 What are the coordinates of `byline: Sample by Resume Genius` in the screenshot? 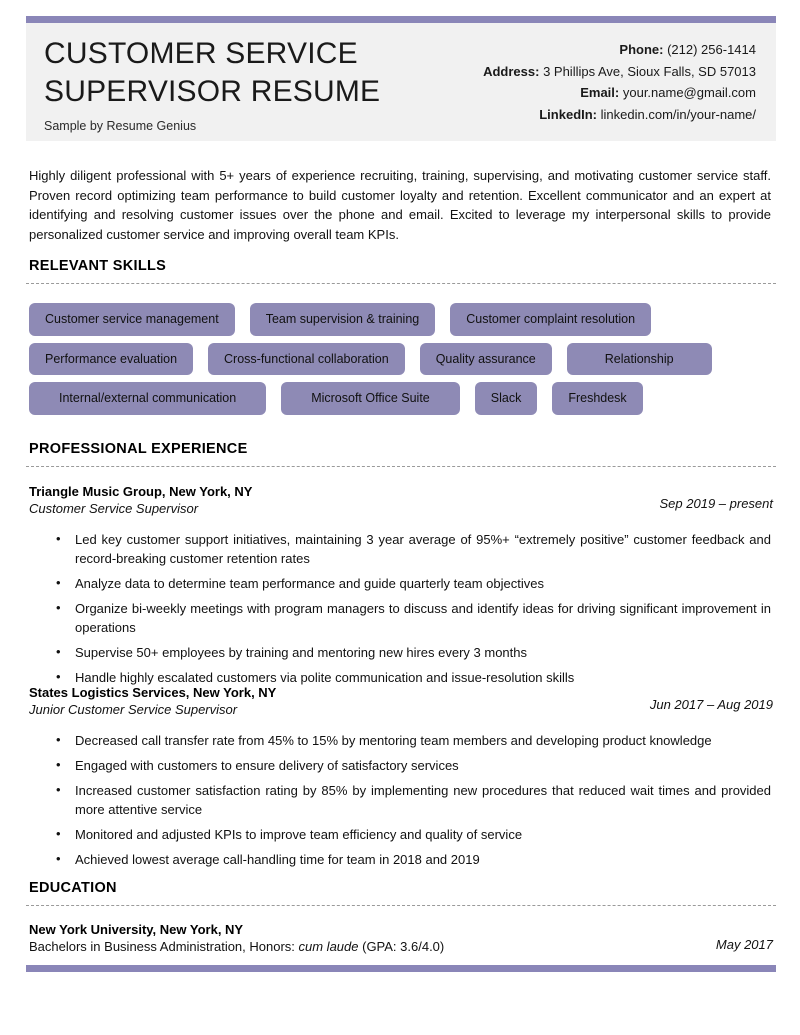 It's located at (120, 126).